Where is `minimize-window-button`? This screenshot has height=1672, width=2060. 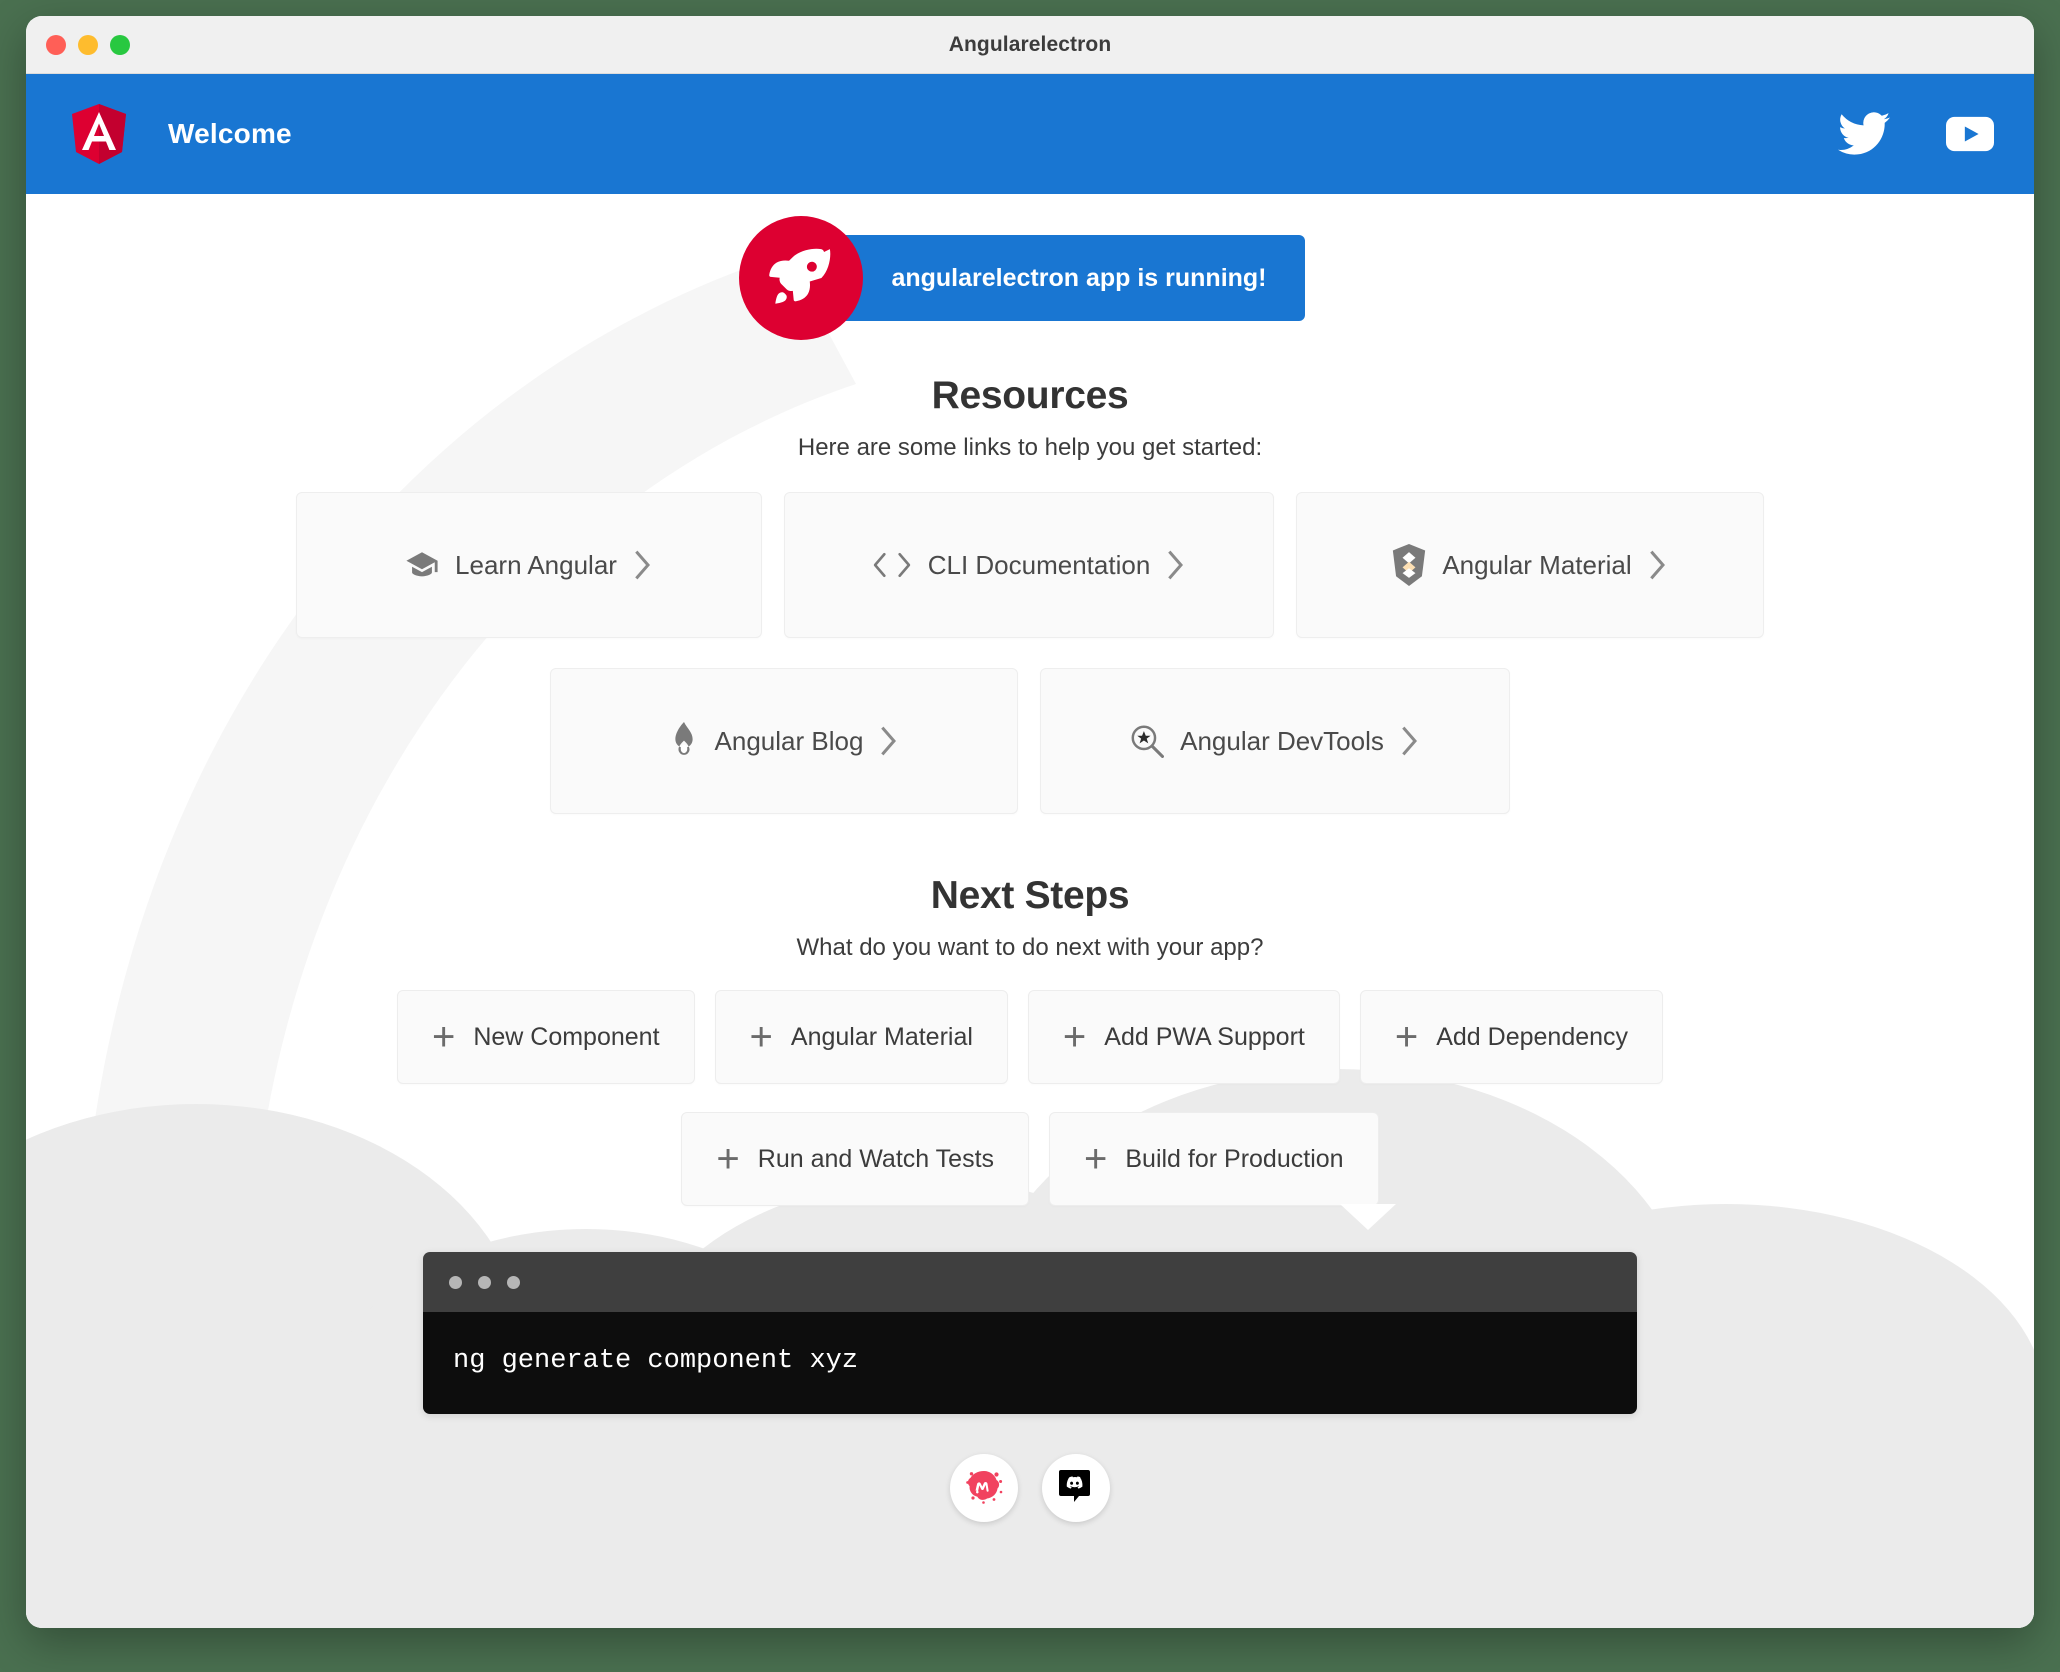
minimize-window-button is located at coordinates (88, 45).